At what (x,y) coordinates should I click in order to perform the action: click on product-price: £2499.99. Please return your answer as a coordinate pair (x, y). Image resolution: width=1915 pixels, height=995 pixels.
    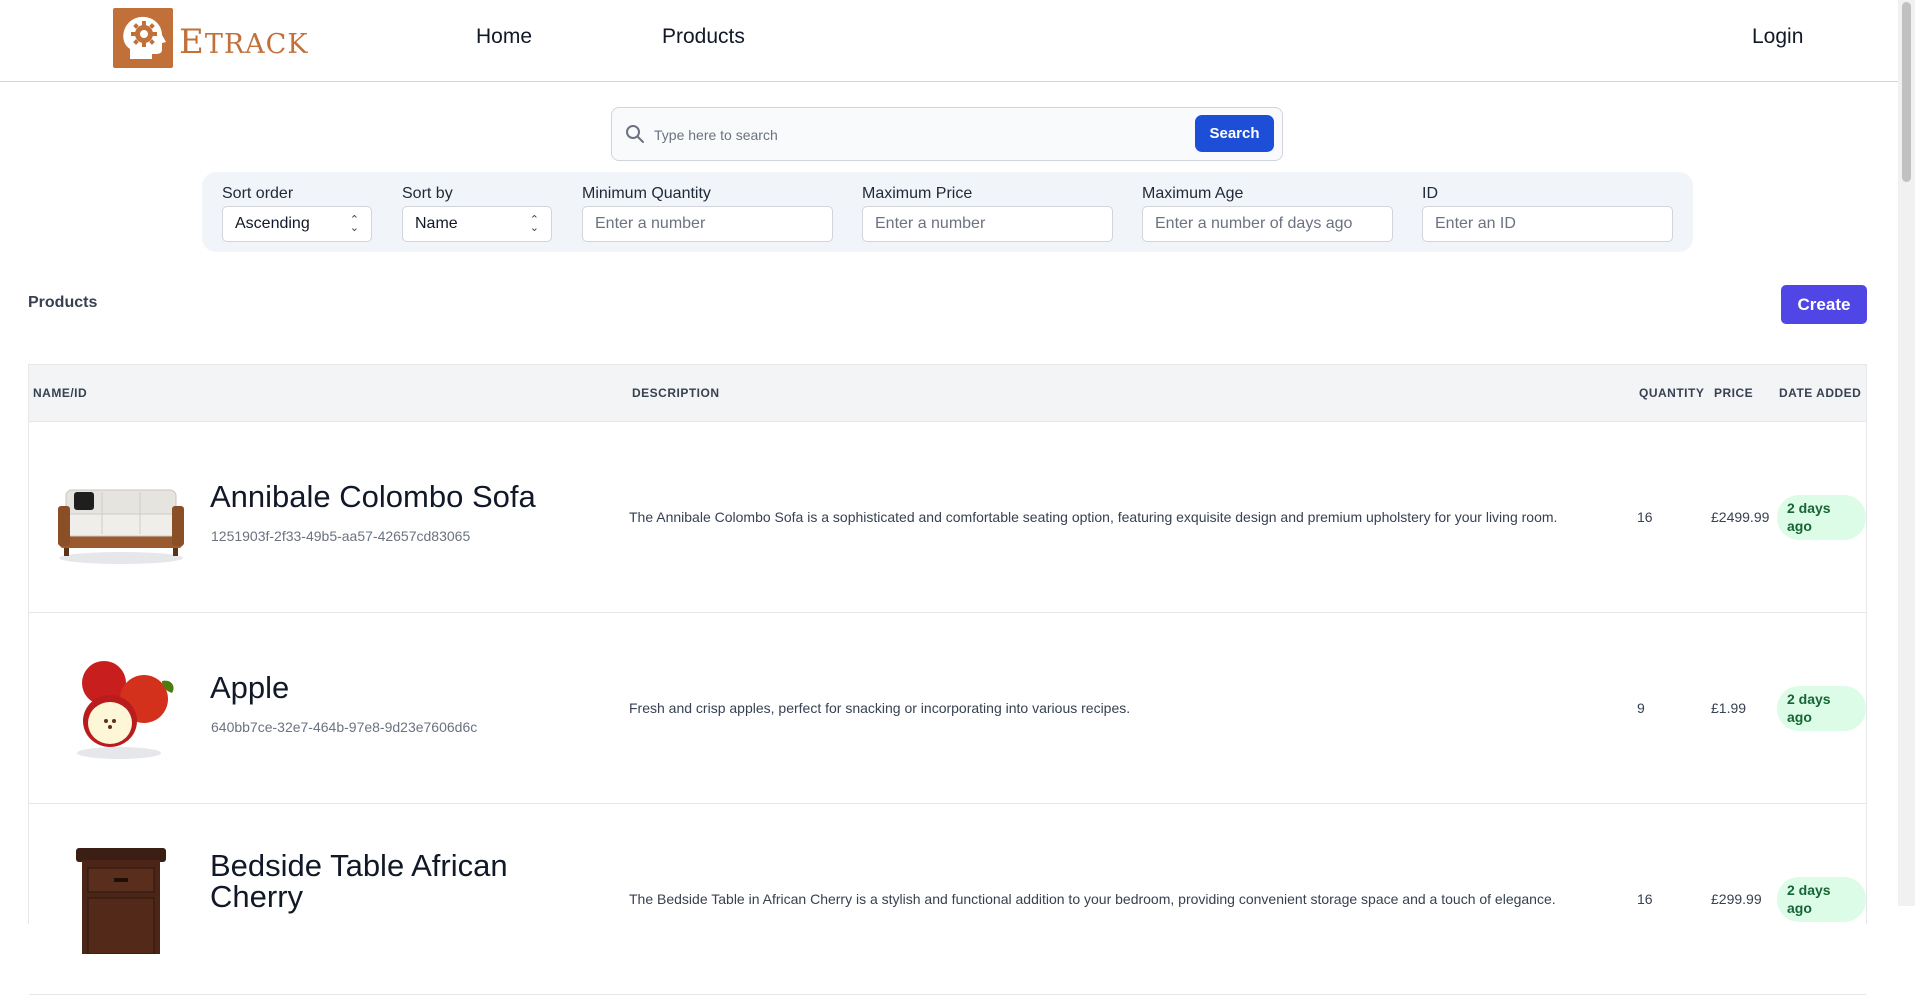
    Looking at the image, I should click on (1740, 517).